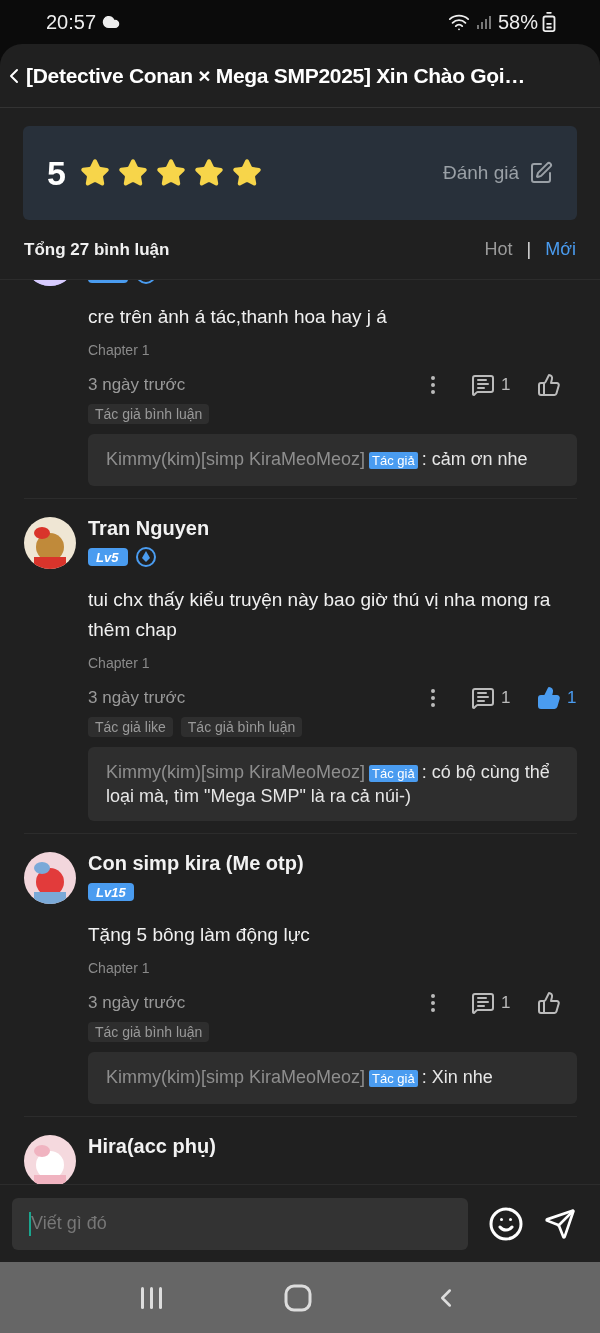  What do you see at coordinates (238, 317) in the screenshot?
I see `comment-text: cre trên ảnh á tác,thanh hoa hay j á` at bounding box center [238, 317].